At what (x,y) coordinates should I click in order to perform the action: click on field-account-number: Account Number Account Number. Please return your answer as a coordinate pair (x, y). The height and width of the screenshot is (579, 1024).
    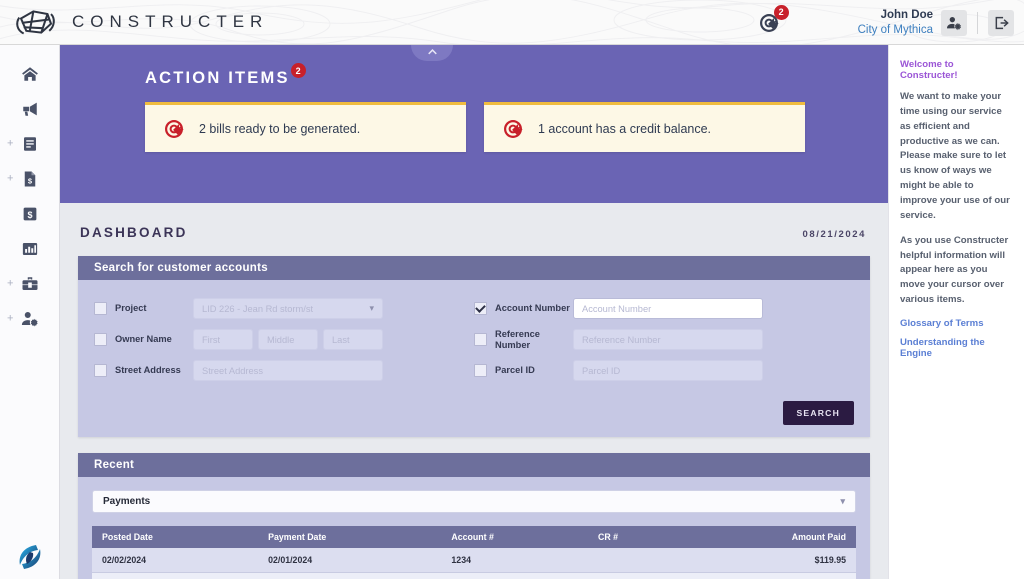
    Looking at the image, I should click on (664, 308).